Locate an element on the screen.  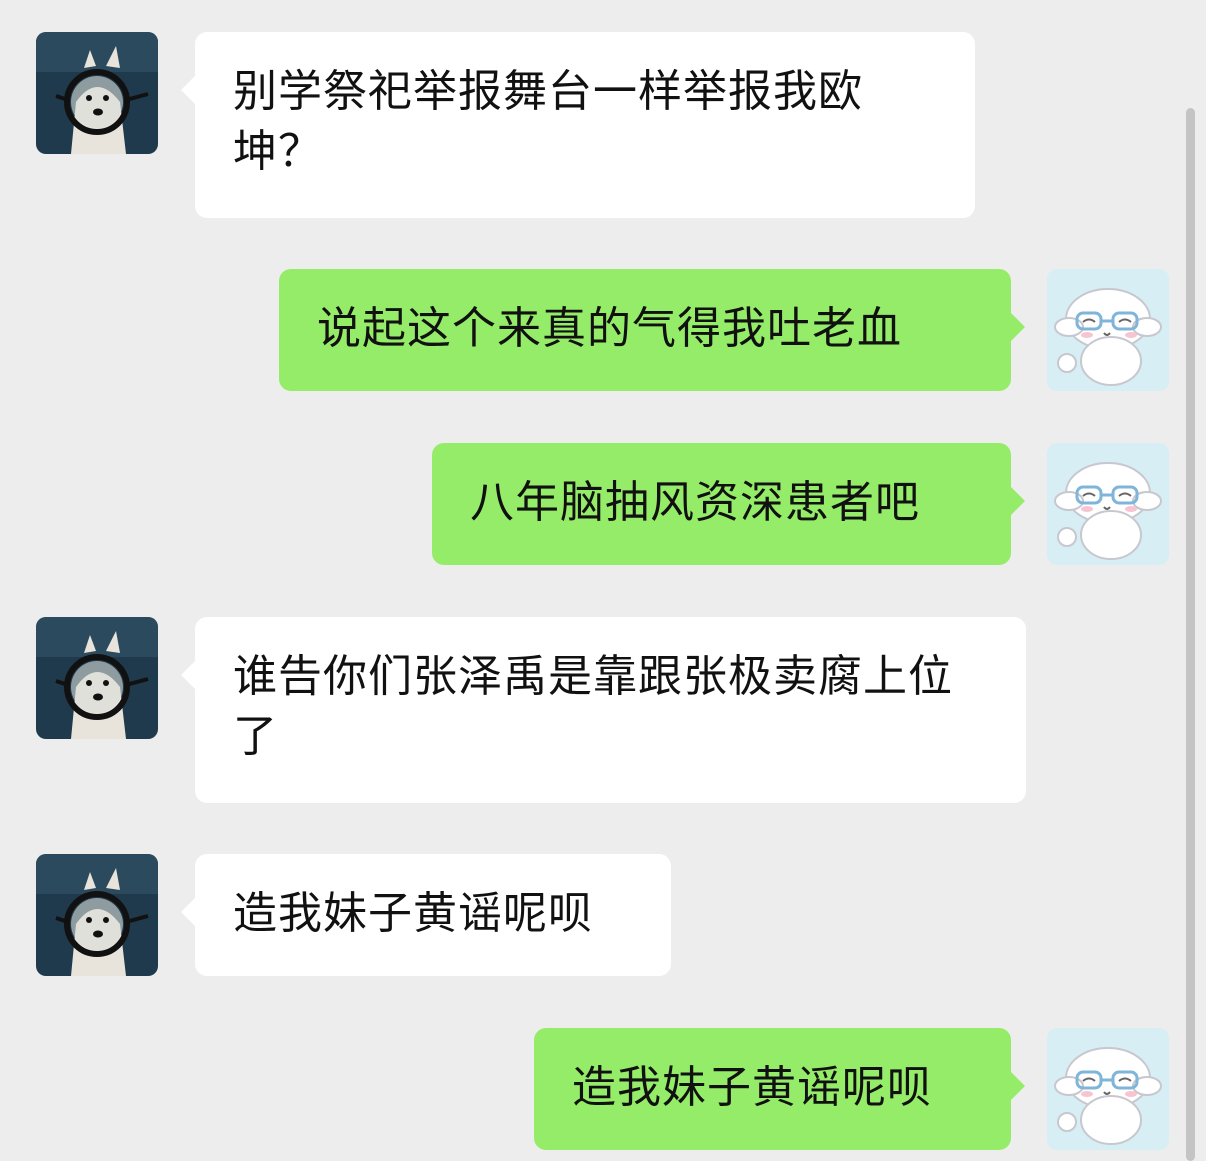
message-bubble-outgoing: 说起这个来真的气得我吐老血 is located at coordinates (652, 330).